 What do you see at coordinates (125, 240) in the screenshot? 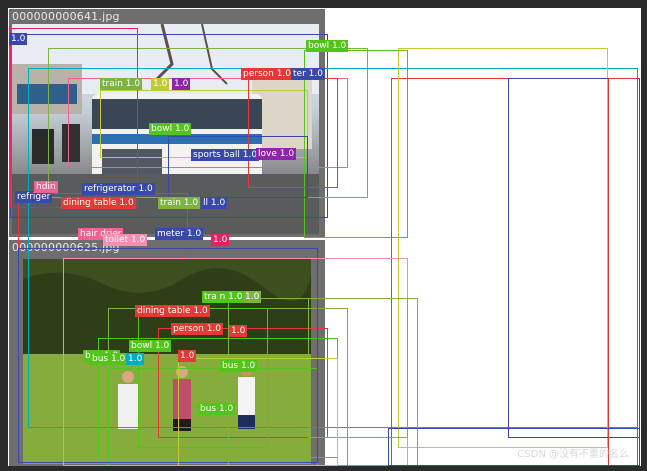
I see `detection-label: toilet 1.0` at bounding box center [125, 240].